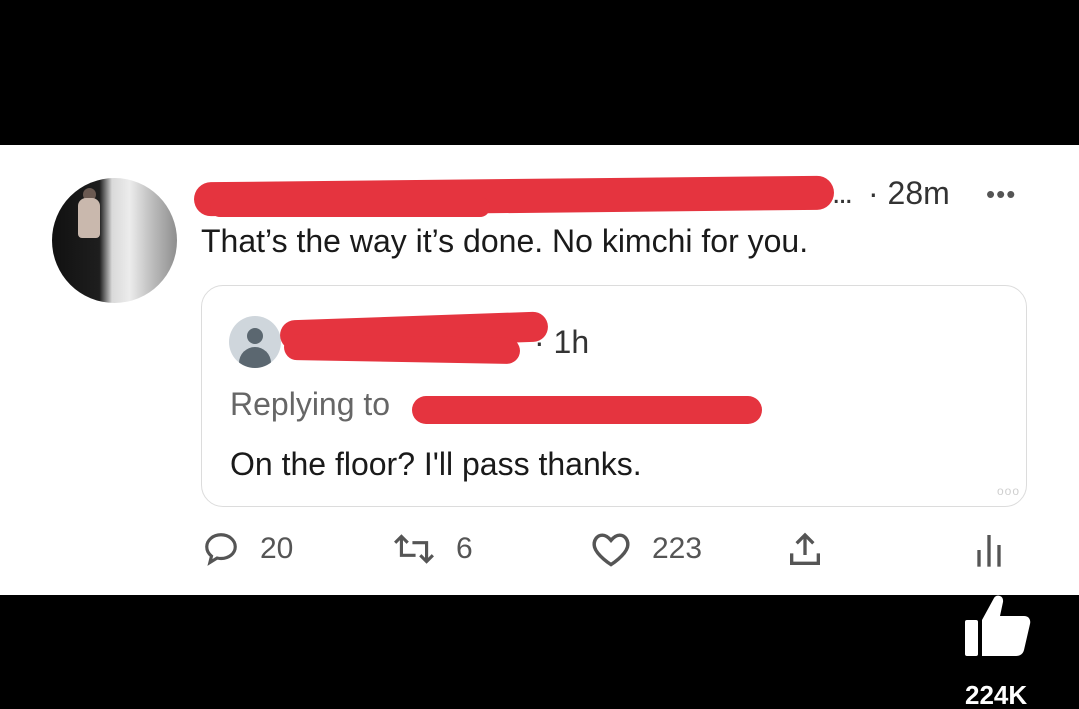 This screenshot has height=709, width=1079. What do you see at coordinates (350, 207) in the screenshot?
I see `redaction-author-name-tail` at bounding box center [350, 207].